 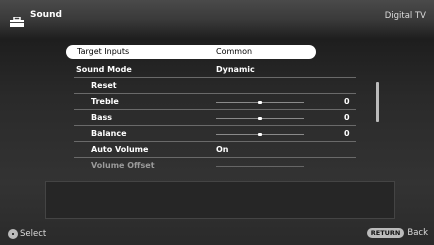 I want to click on menu-item-label: Target Inputs, so click(x=103, y=51).